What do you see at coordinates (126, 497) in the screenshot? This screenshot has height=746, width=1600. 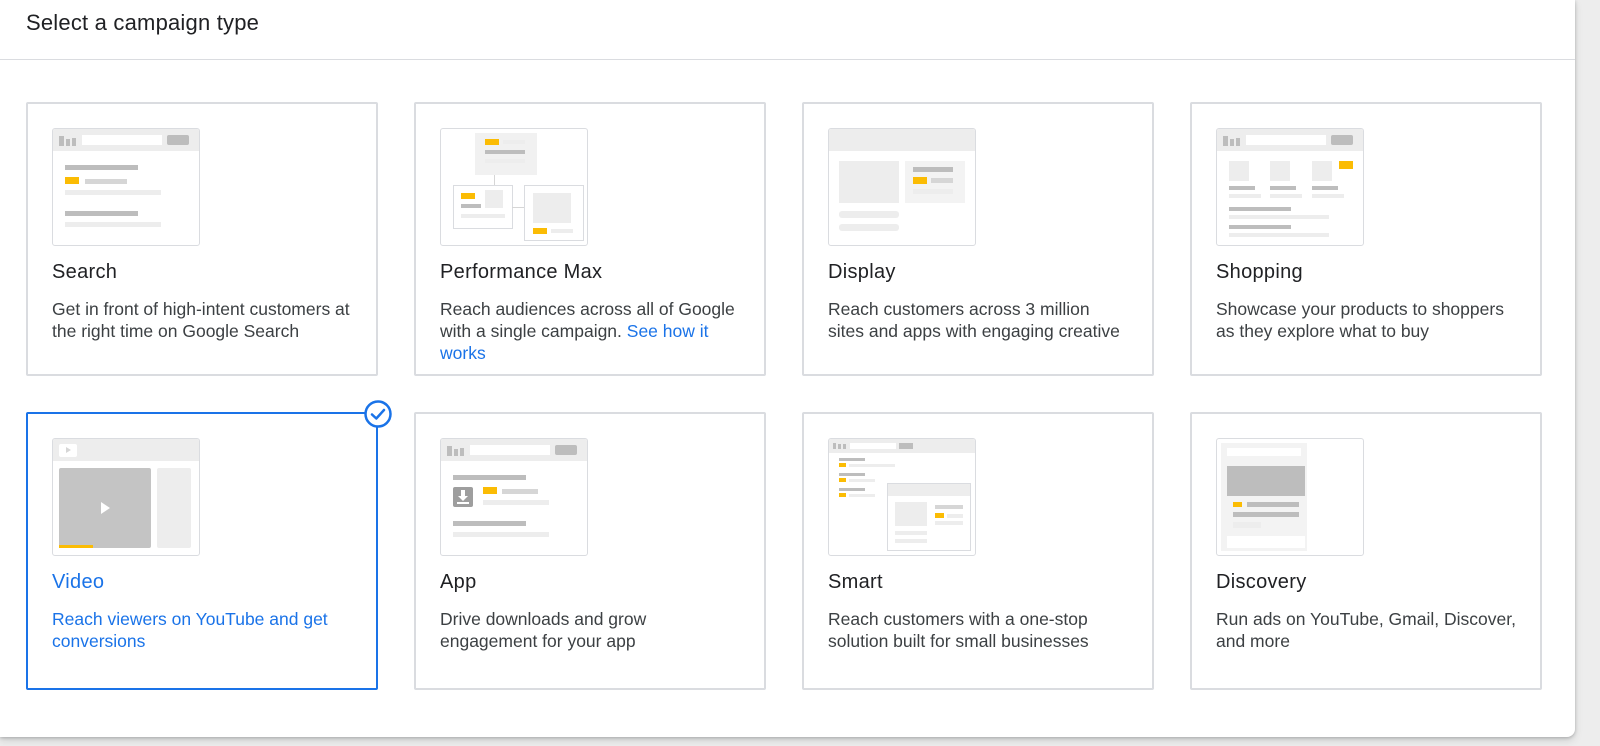 I see `video-illustration-icon` at bounding box center [126, 497].